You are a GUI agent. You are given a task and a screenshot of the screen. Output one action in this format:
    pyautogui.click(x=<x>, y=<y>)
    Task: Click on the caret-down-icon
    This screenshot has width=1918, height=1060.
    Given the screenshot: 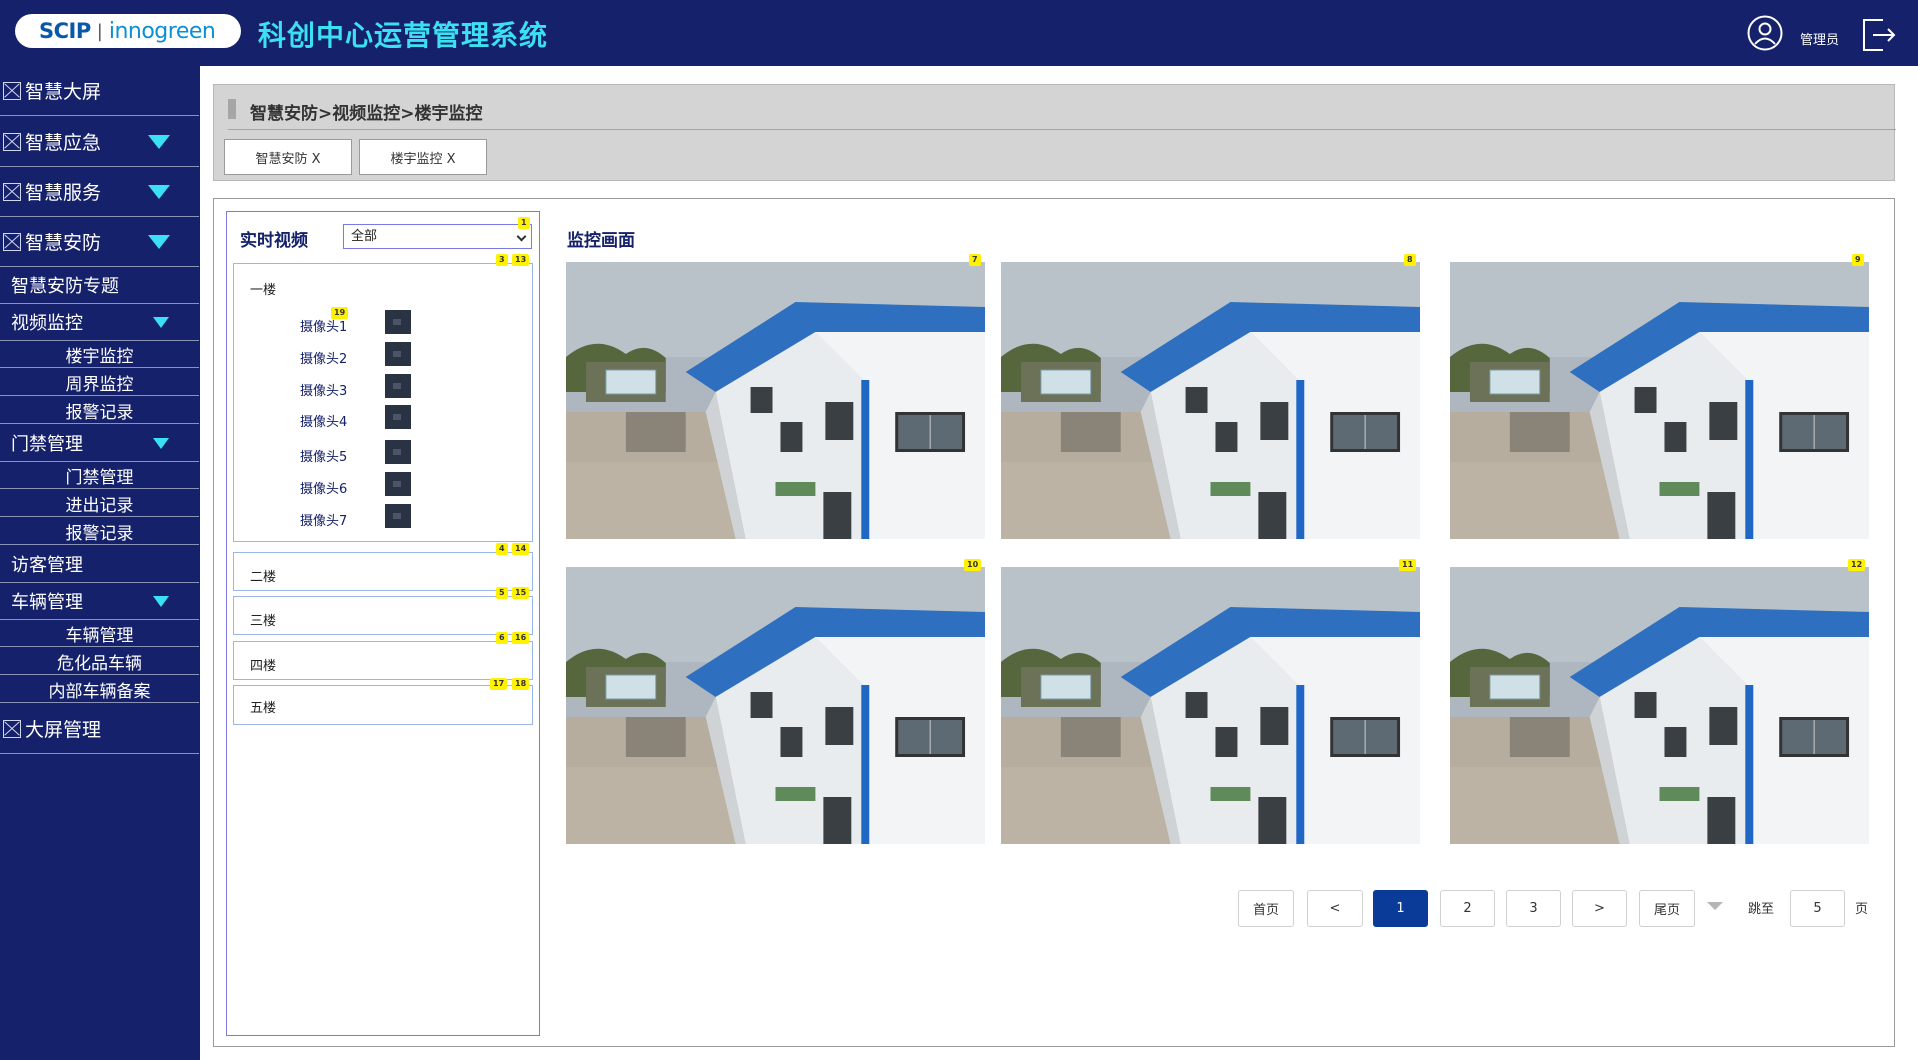 What is the action you would take?
    pyautogui.click(x=1715, y=906)
    